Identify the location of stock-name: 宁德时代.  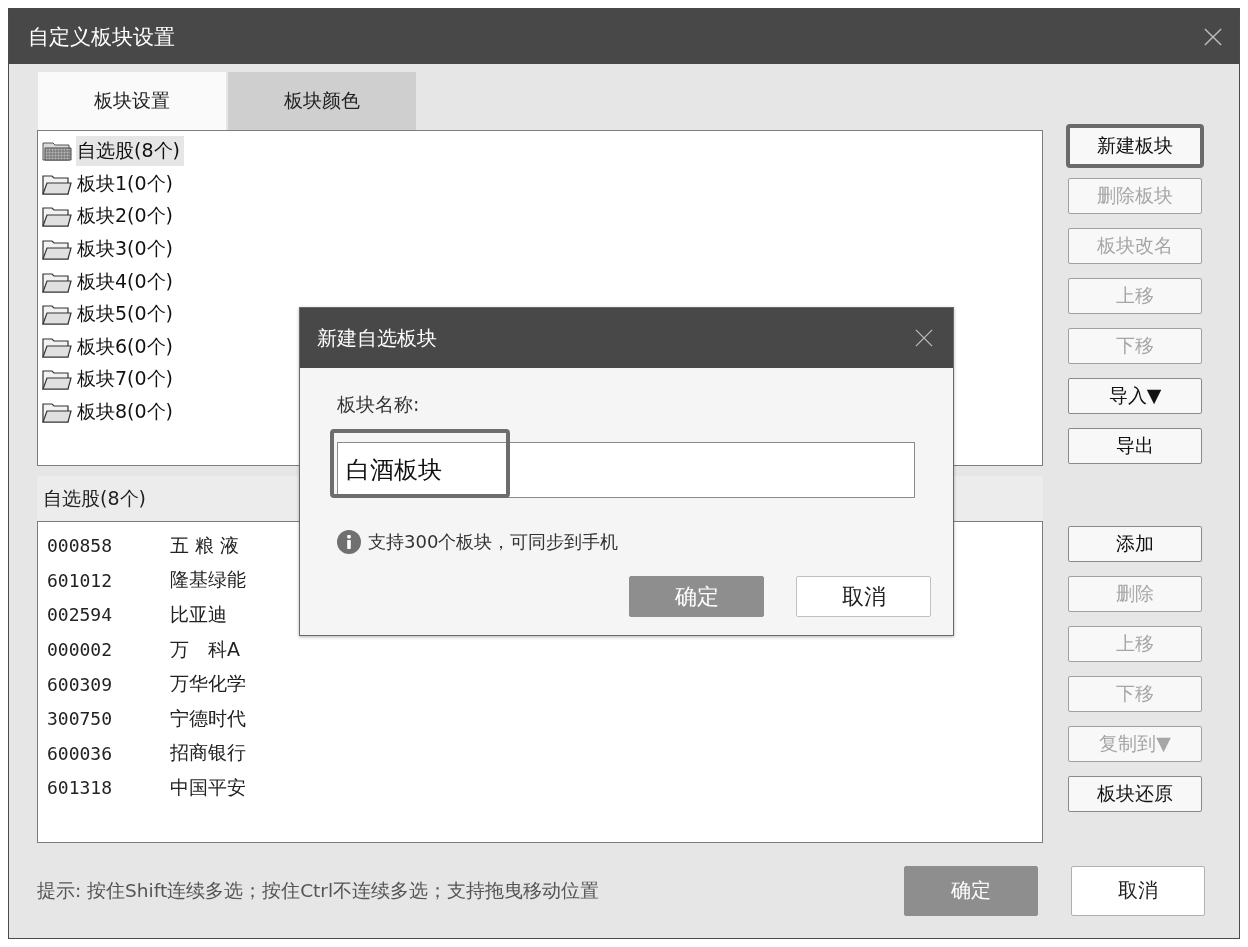
(208, 718).